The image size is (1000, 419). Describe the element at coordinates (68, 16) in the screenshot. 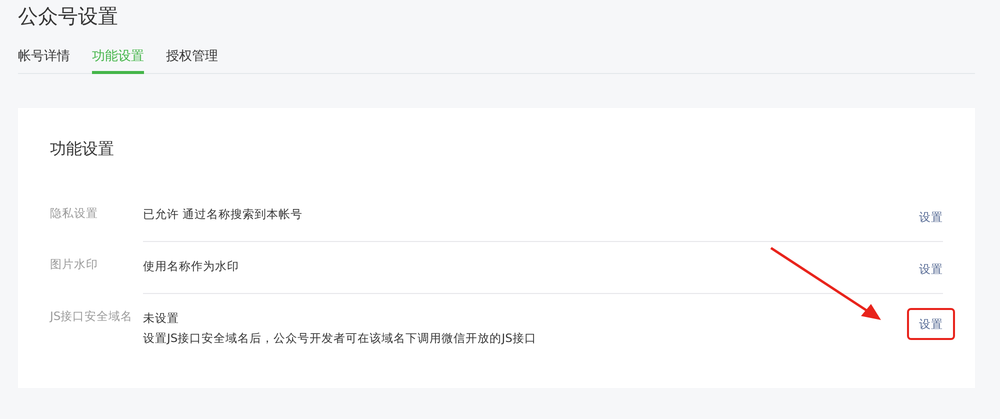

I see `page-title: 公众号设置` at that location.